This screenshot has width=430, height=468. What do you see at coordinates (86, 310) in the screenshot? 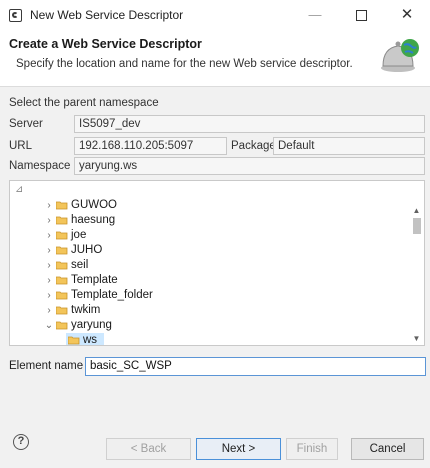
I see `tree-item-label: twkim` at bounding box center [86, 310].